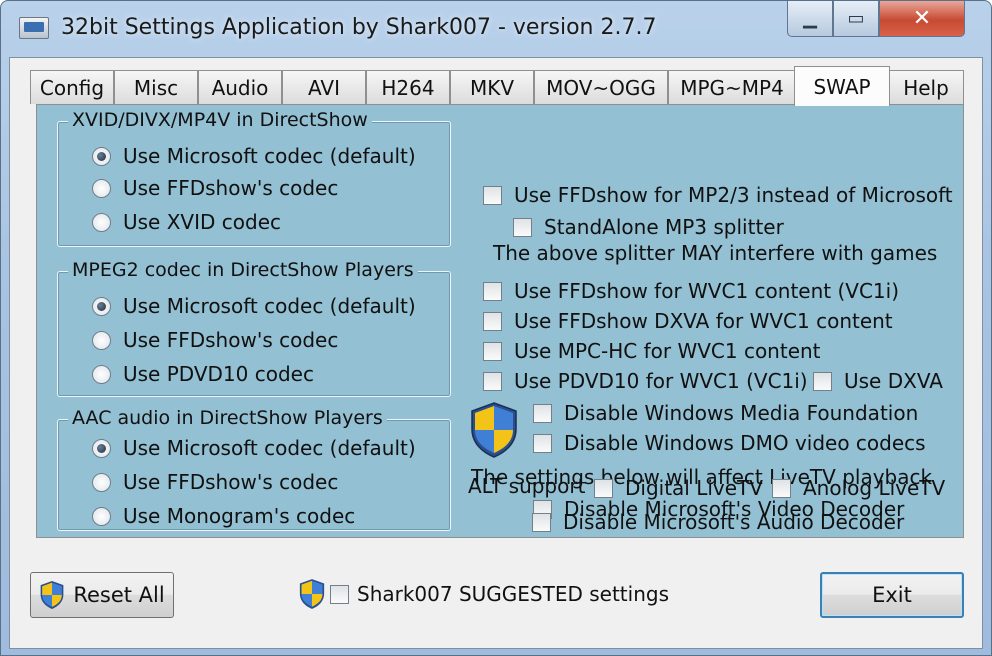 The image size is (992, 656). Describe the element at coordinates (661, 381) in the screenshot. I see `checkbox-label: Use PDVD10 for WVC1 (VC1i)` at that location.